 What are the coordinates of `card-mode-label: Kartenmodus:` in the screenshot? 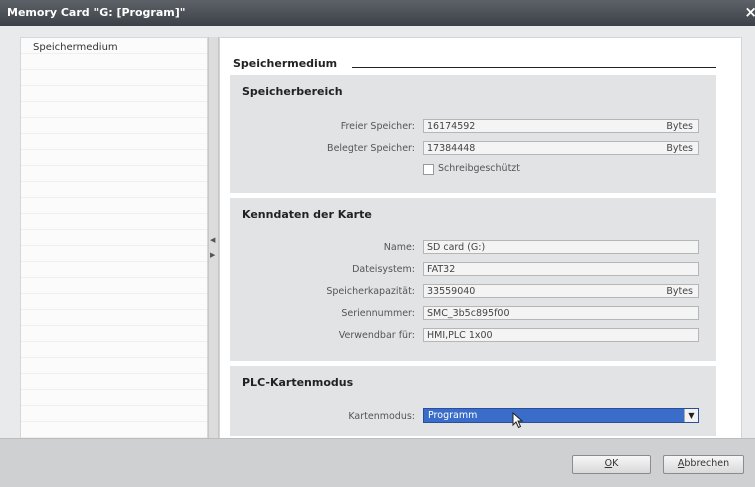 It's located at (381, 416).